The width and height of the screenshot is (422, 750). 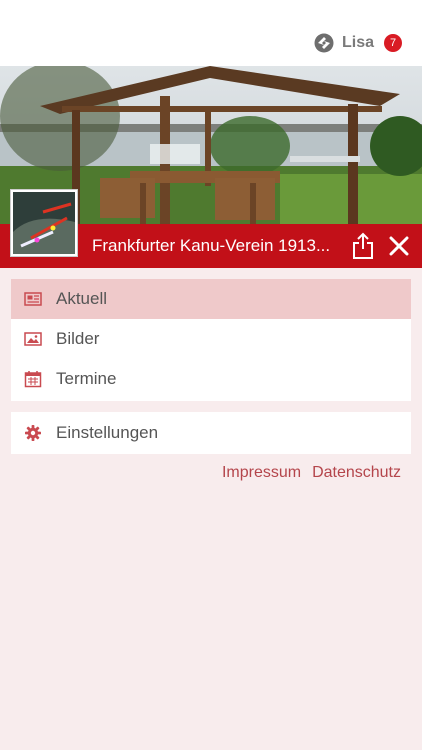 What do you see at coordinates (33, 339) in the screenshot?
I see `image-icon` at bounding box center [33, 339].